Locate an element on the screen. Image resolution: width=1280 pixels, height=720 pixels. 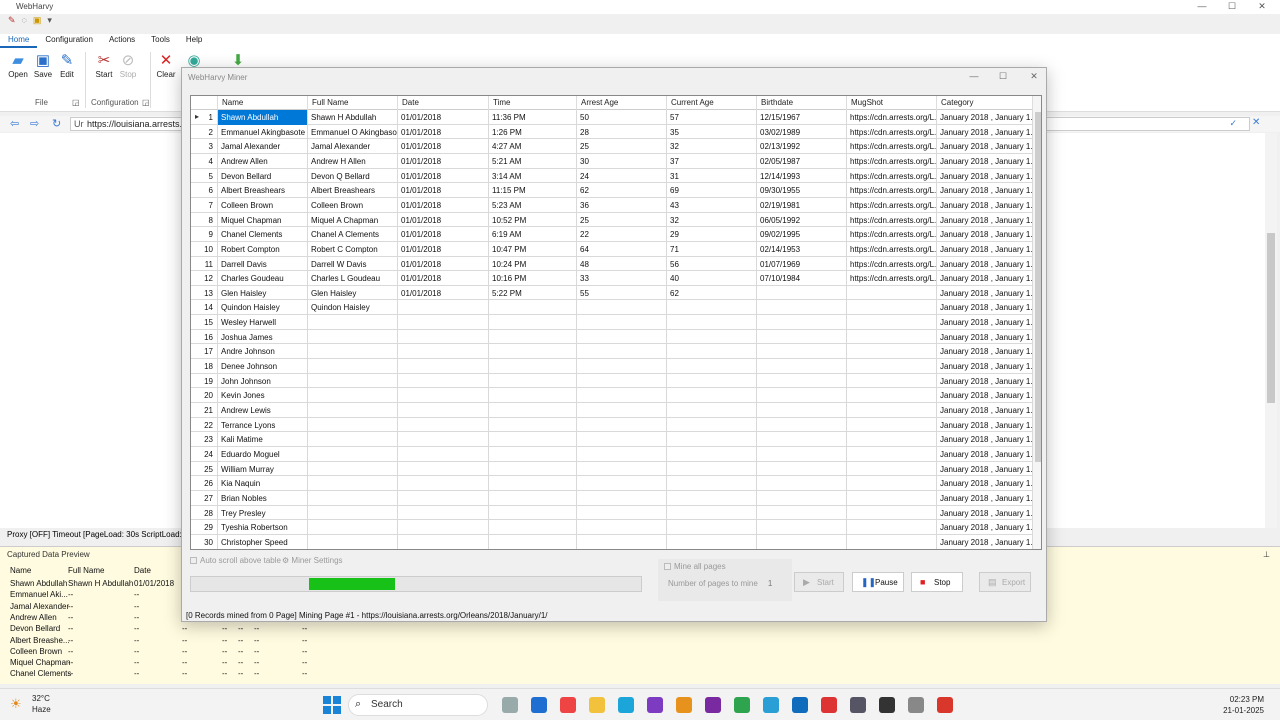
grid-cell: 24 is located at coordinates (622, 176).